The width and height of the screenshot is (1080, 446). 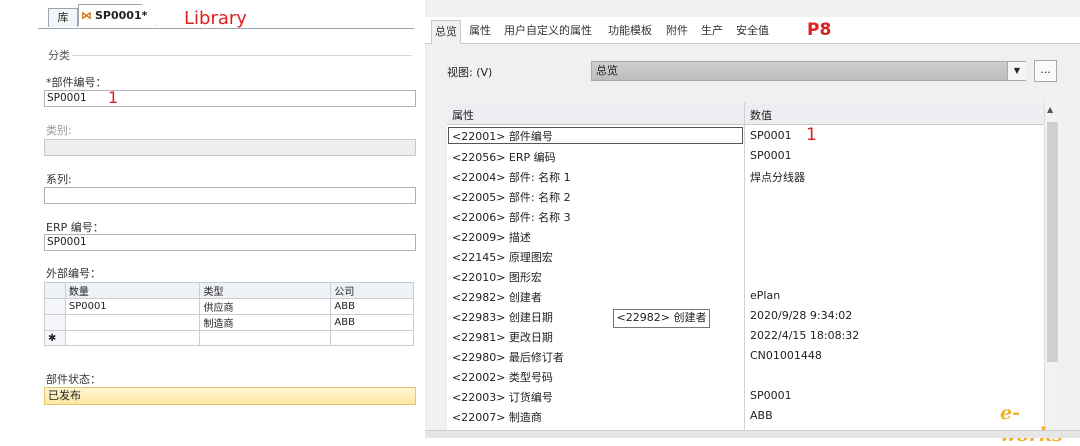 I want to click on table-row: 制造商 ABB, so click(x=229, y=322).